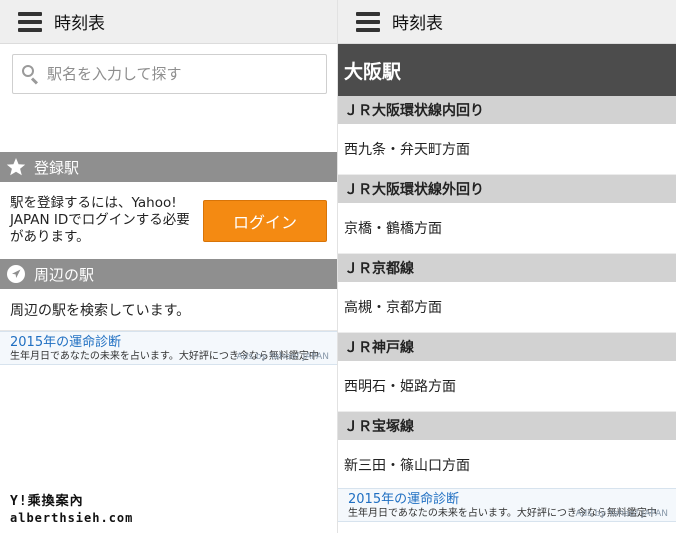 The height and width of the screenshot is (533, 676). I want to click on station-search-box, so click(169, 74).